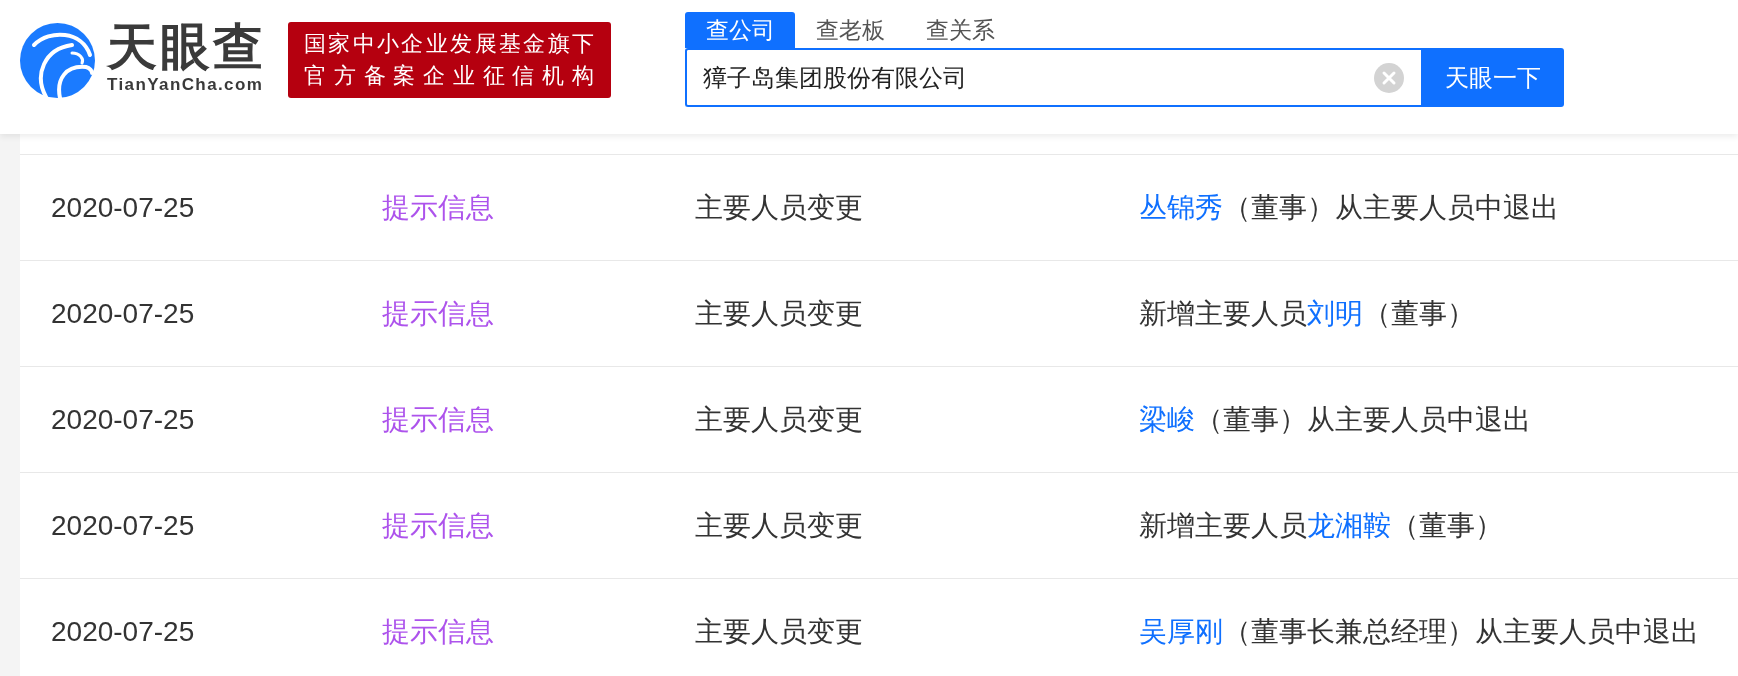 The width and height of the screenshot is (1738, 676). I want to click on person-link: 丛锦秀, so click(1181, 207).